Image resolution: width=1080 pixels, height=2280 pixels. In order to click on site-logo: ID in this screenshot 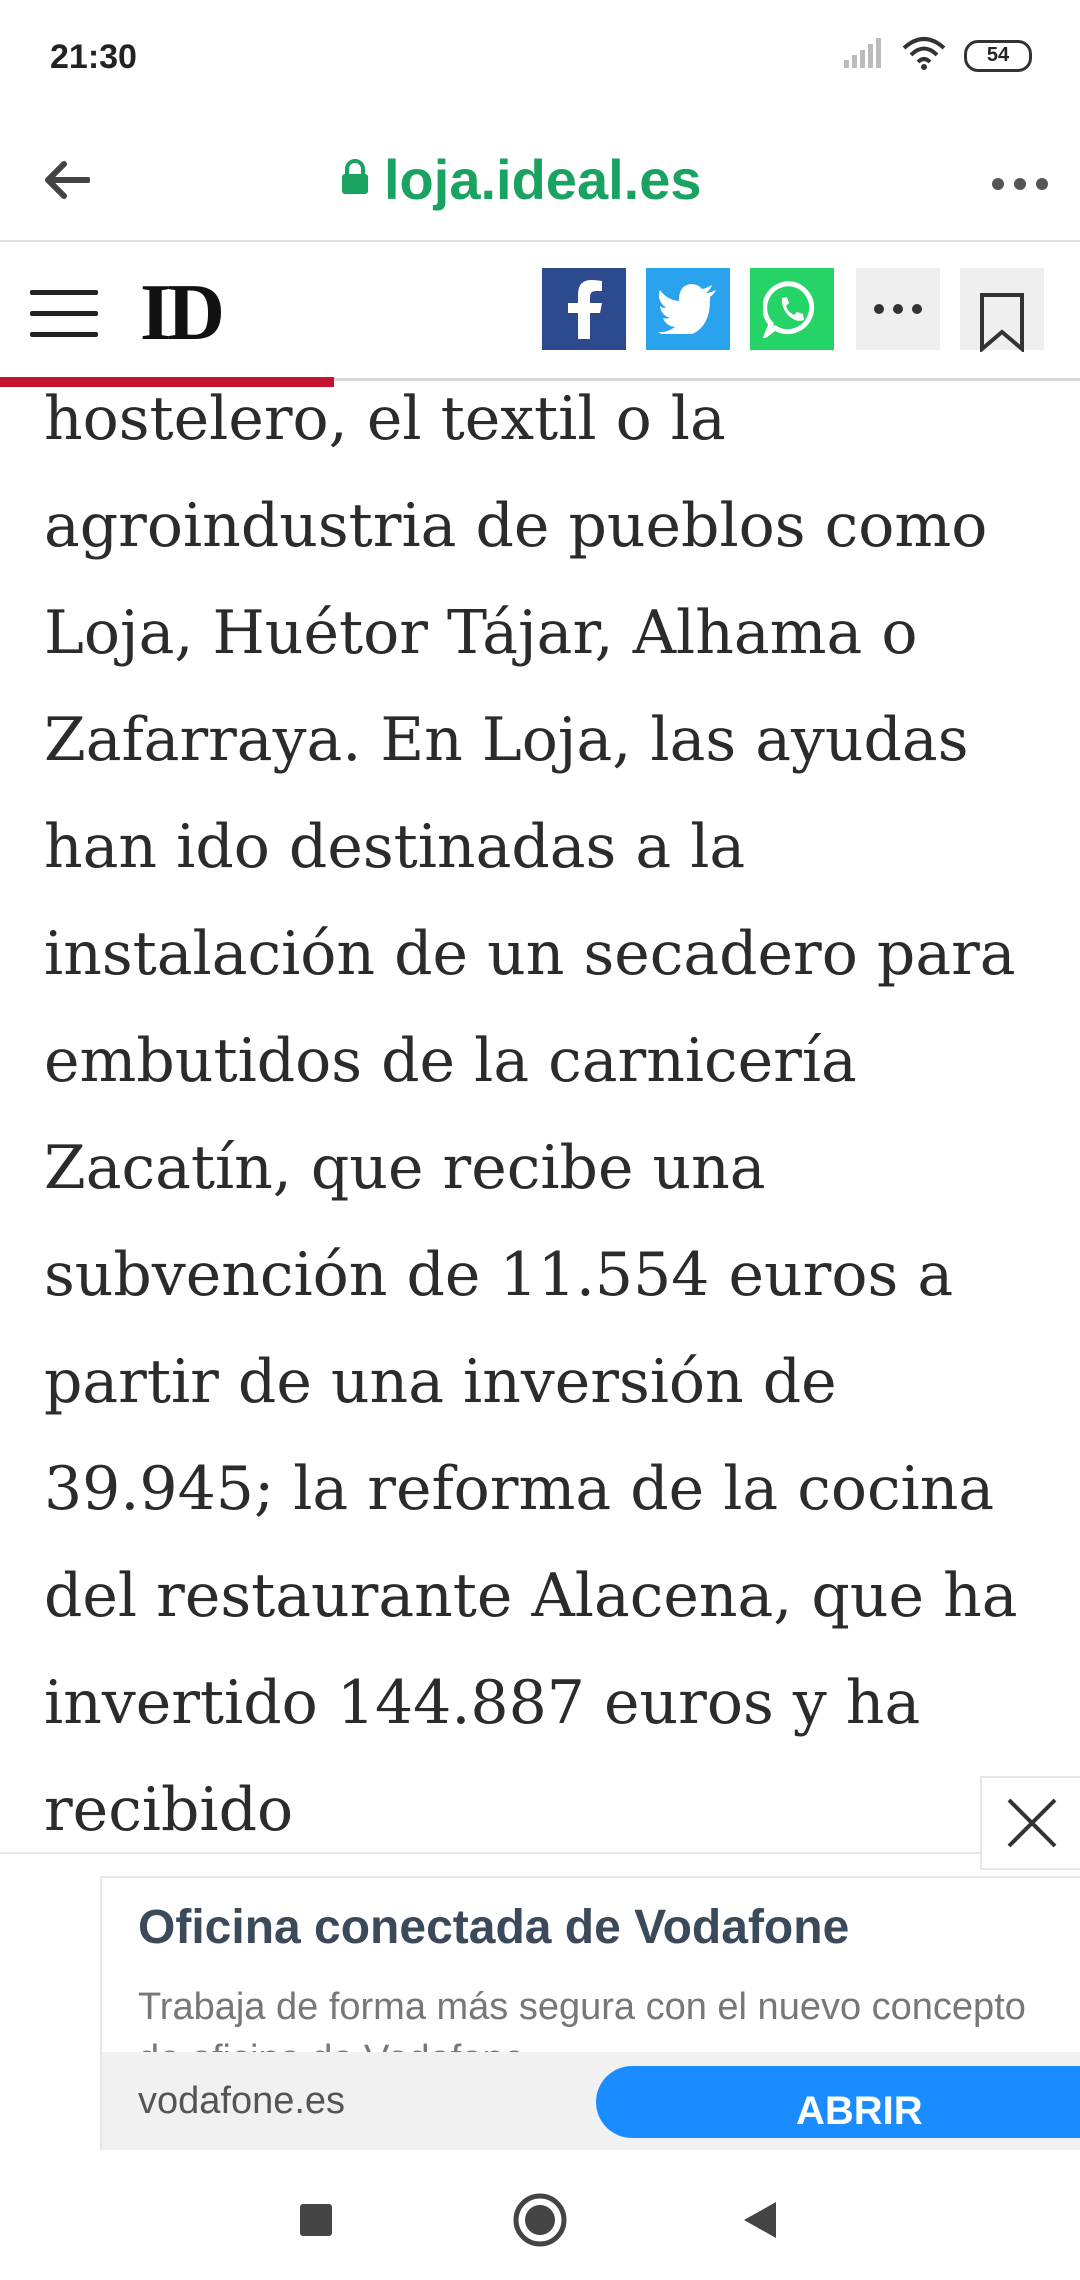, I will do `click(182, 313)`.